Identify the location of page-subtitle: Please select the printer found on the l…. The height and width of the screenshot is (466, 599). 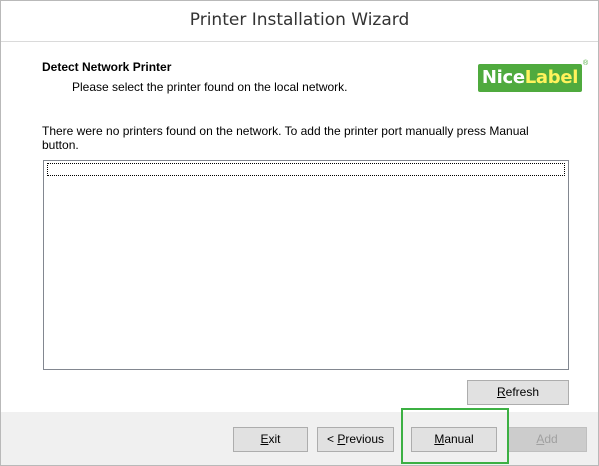
(210, 87).